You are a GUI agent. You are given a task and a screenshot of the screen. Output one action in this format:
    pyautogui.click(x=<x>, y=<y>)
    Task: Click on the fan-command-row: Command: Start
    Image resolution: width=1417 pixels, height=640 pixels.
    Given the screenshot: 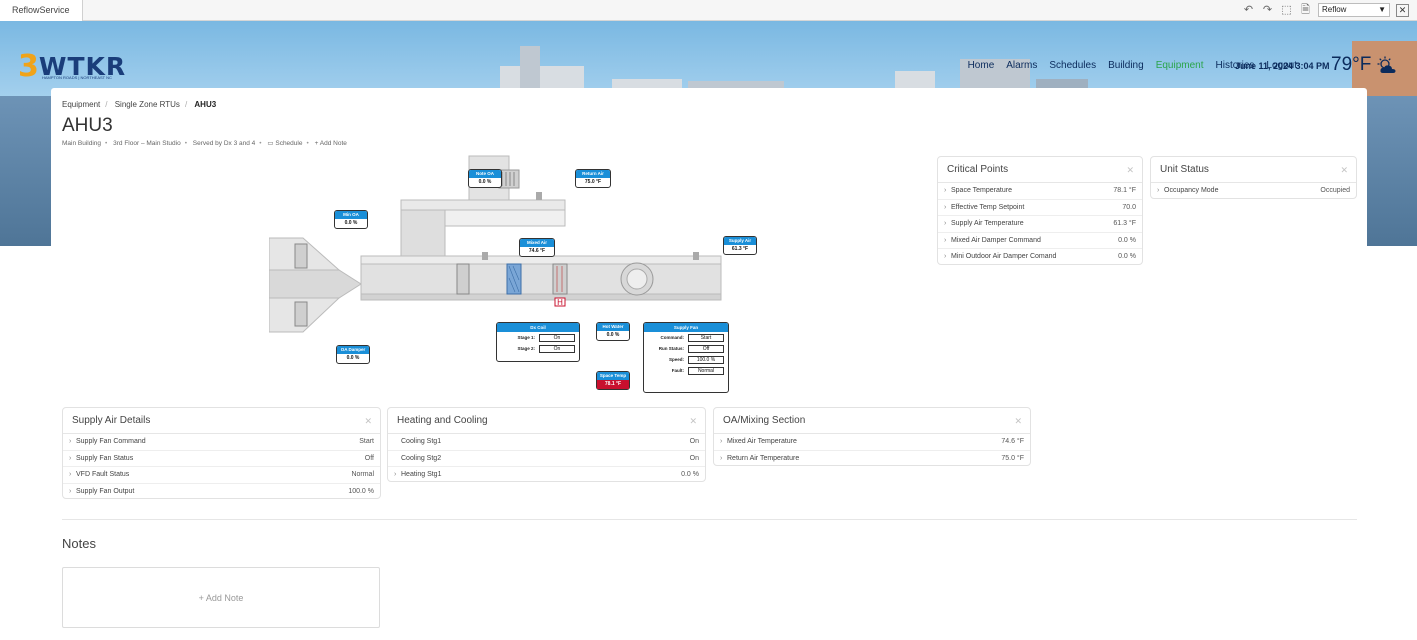 What is the action you would take?
    pyautogui.click(x=686, y=337)
    